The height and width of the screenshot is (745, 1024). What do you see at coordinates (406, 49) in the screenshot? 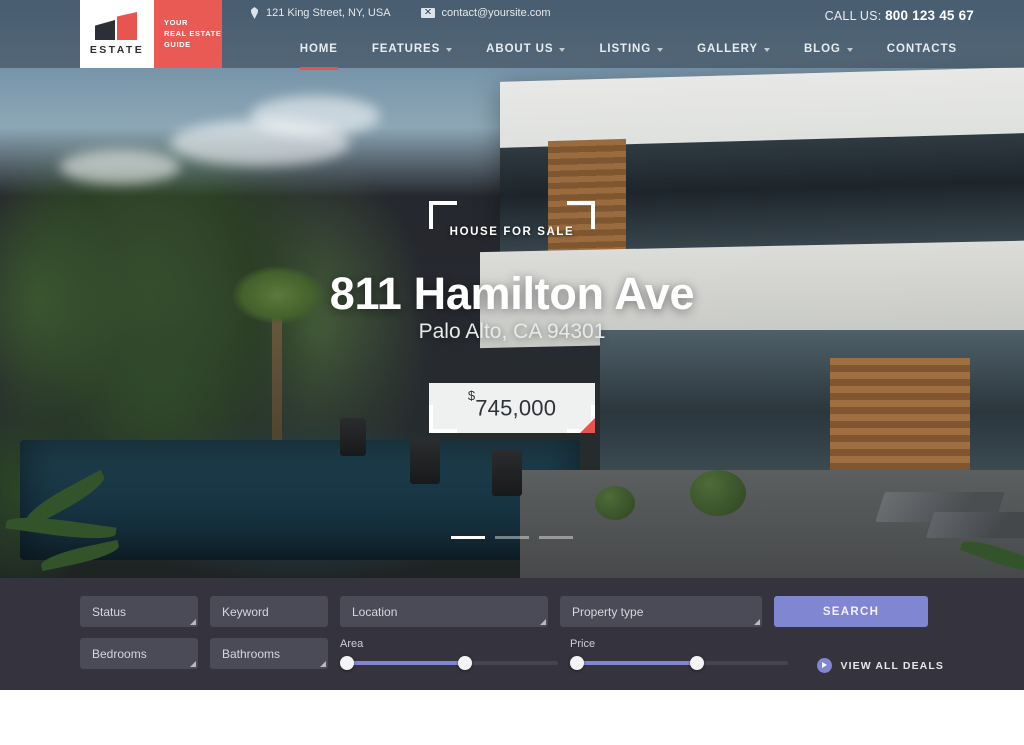
I see `nav-label: FEATURES` at bounding box center [406, 49].